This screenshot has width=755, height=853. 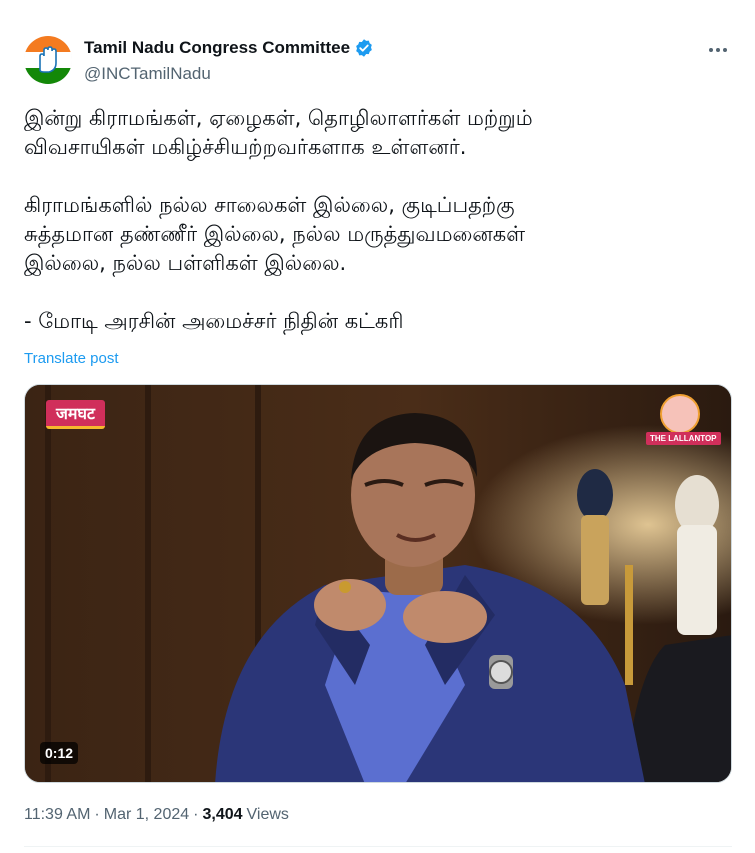 I want to click on post-time: 11:39 AM, so click(x=57, y=815).